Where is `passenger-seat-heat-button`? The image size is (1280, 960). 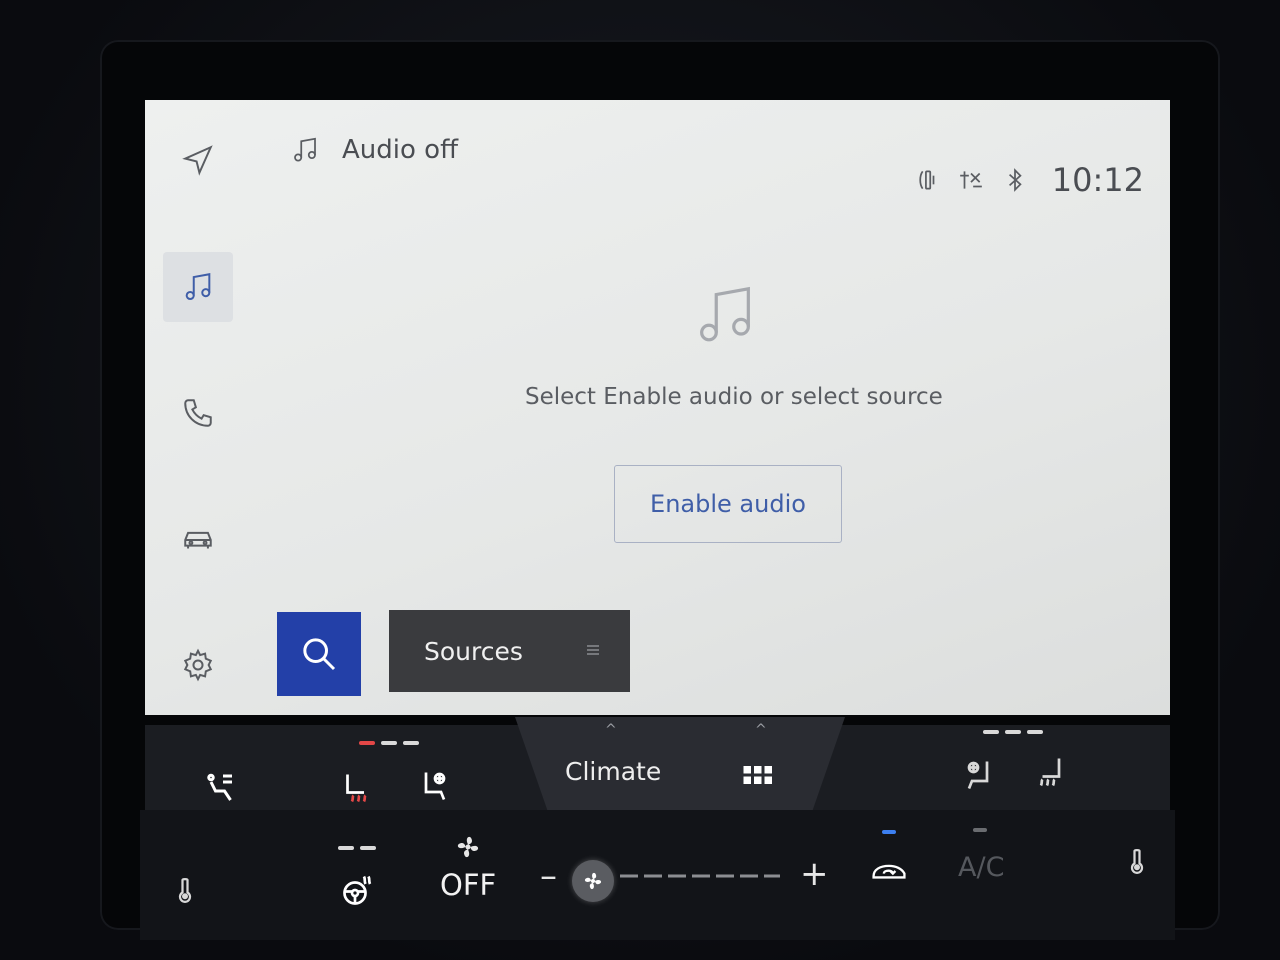
passenger-seat-heat-button is located at coordinates (1050, 772).